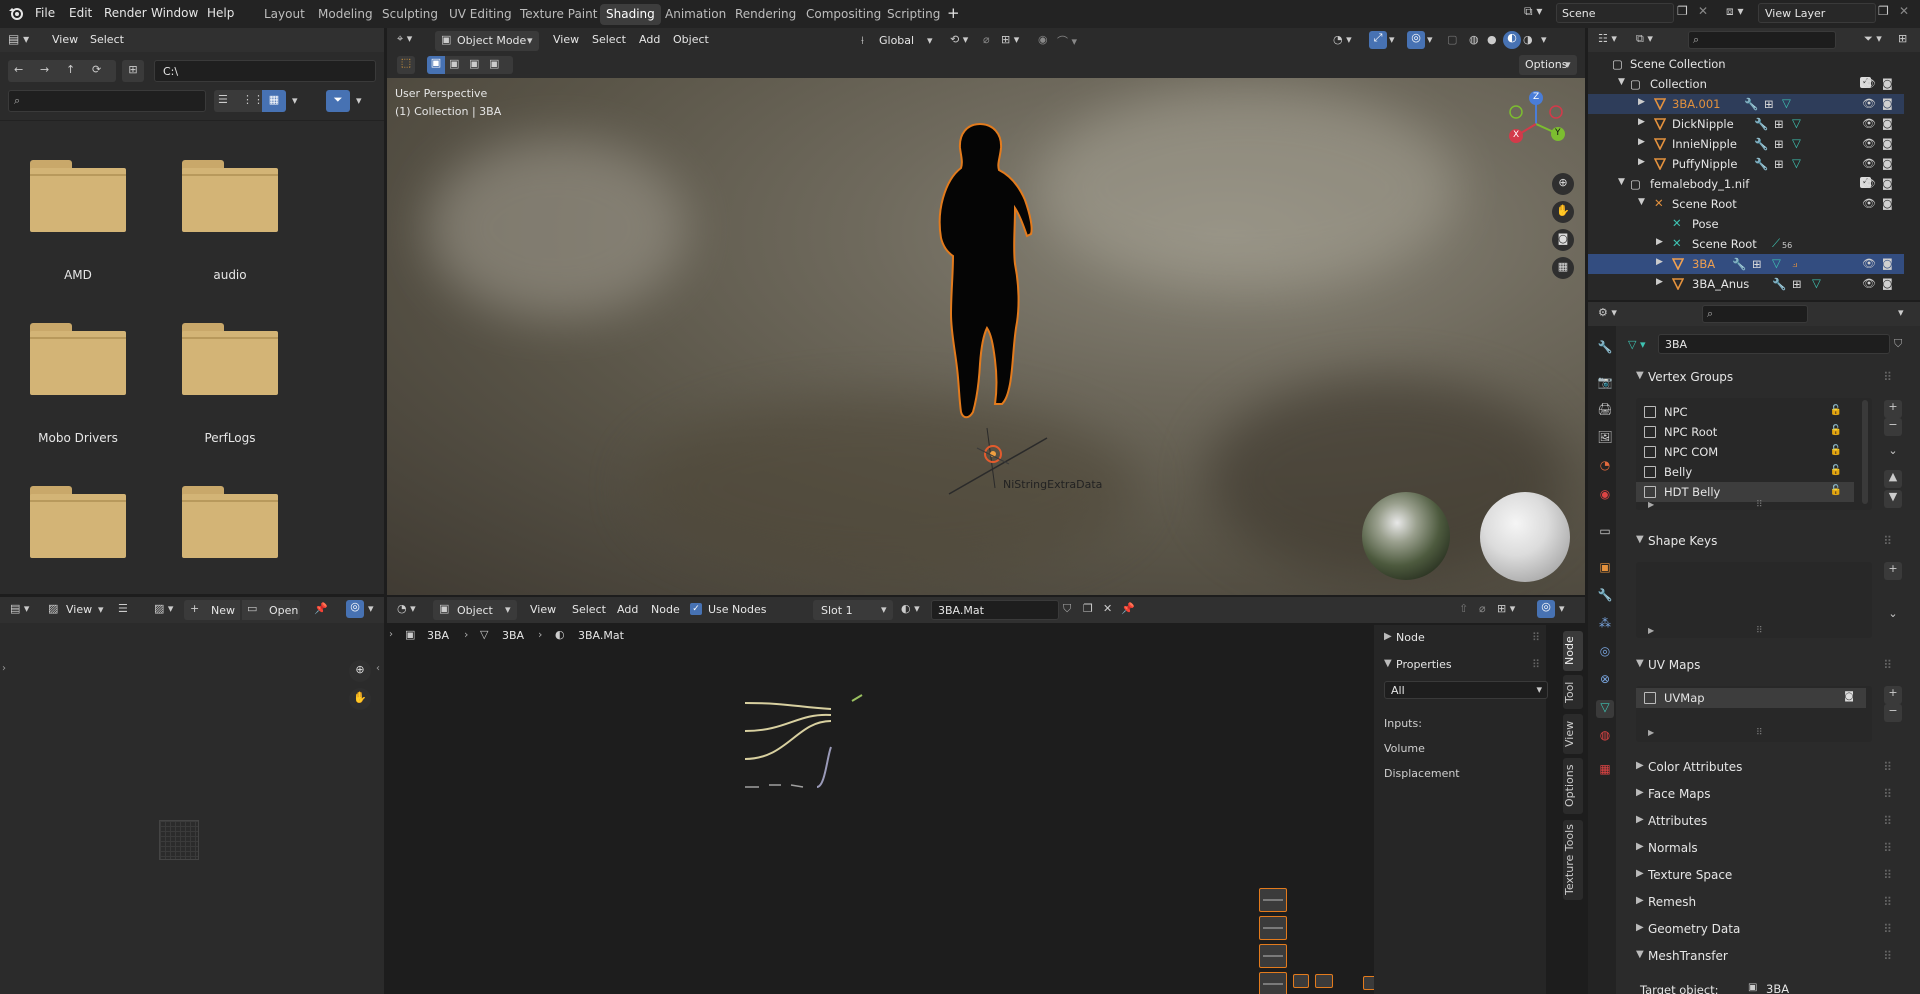 Image resolution: width=1920 pixels, height=994 pixels. What do you see at coordinates (1460, 637) in the screenshot?
I see `node-section-header: ▶ Node ⠿` at bounding box center [1460, 637].